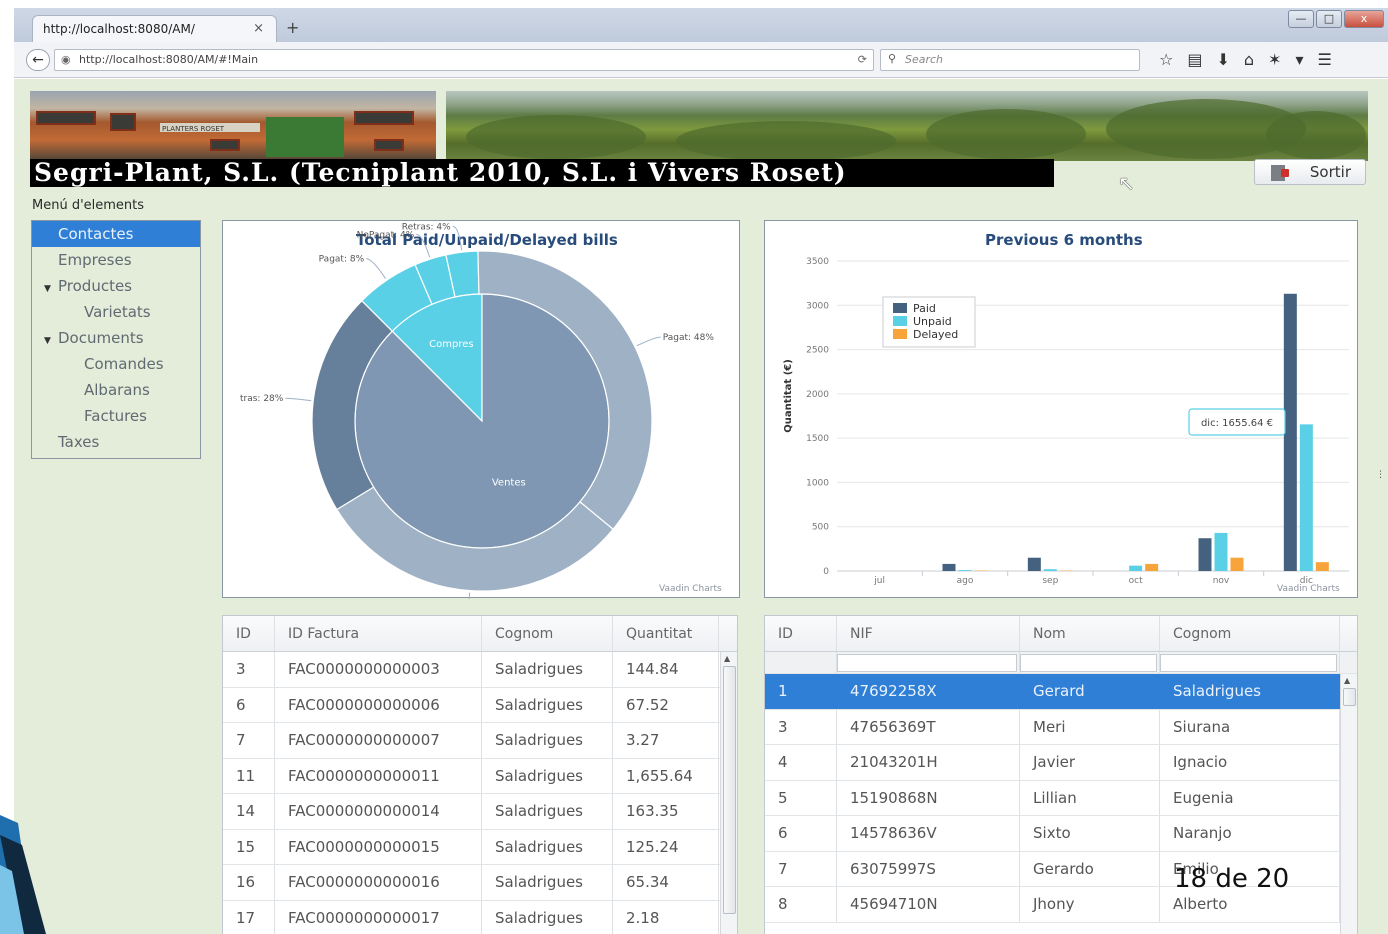 The image size is (1388, 934). Describe the element at coordinates (1299, 59) in the screenshot. I see `dropdown-icon: ▾` at that location.